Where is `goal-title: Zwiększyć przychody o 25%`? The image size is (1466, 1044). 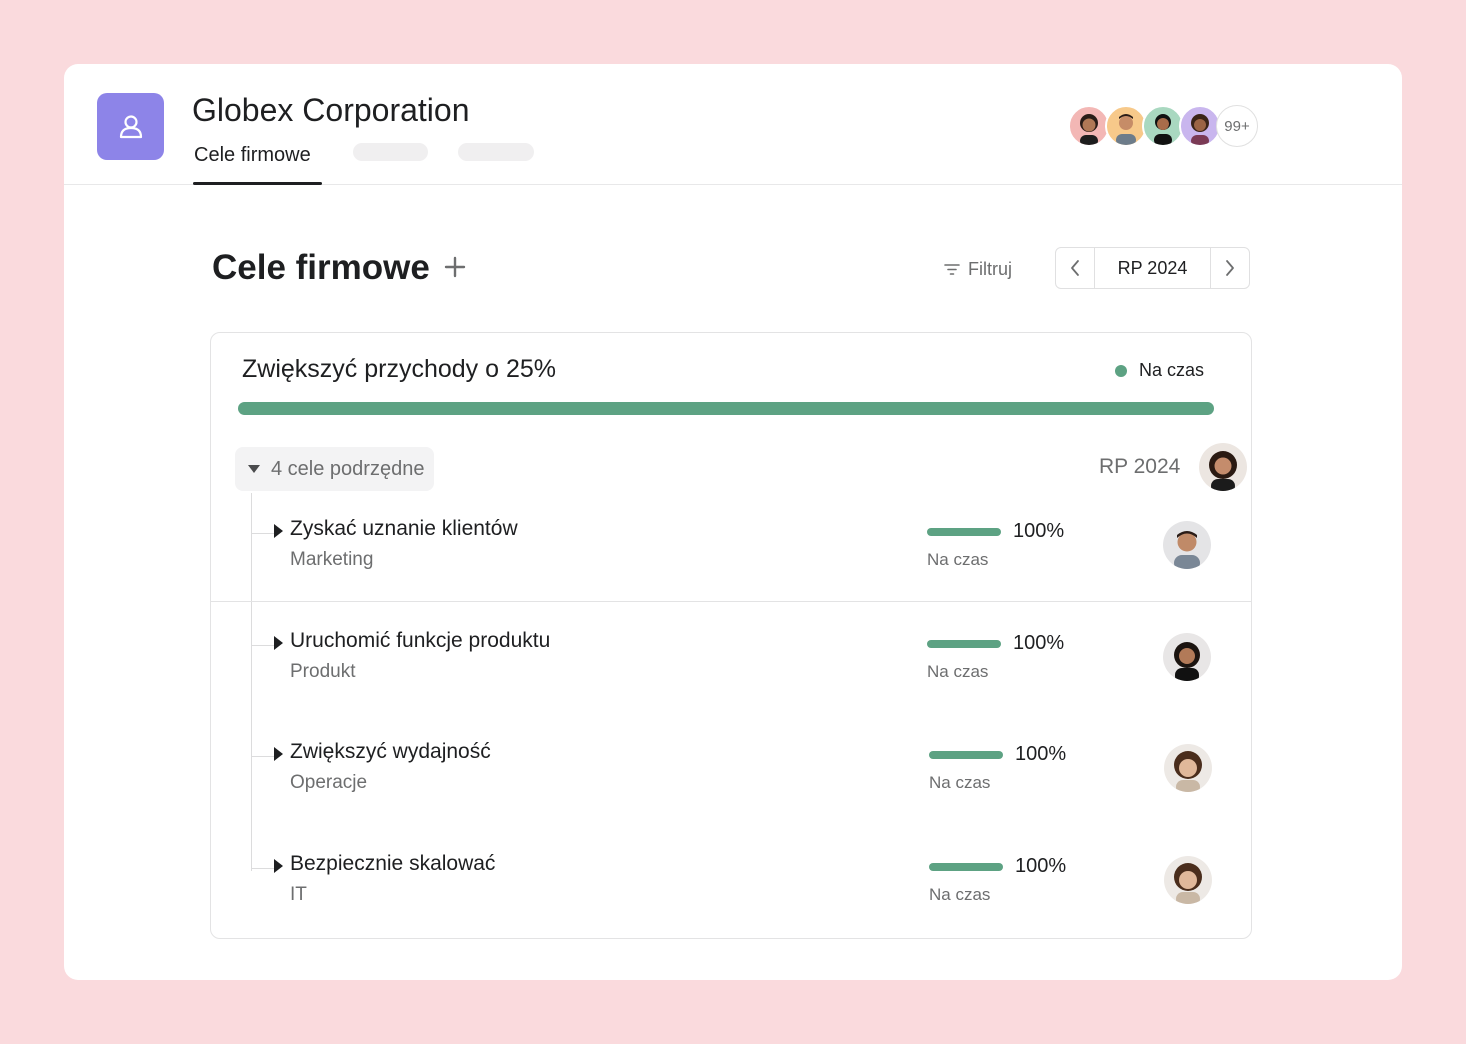 goal-title: Zwiększyć przychody o 25% is located at coordinates (399, 369).